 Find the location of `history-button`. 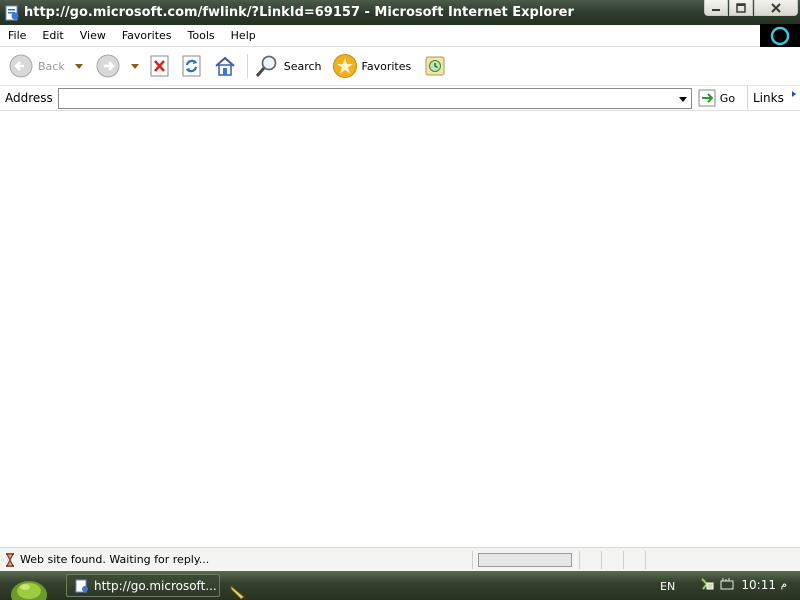

history-button is located at coordinates (435, 66).